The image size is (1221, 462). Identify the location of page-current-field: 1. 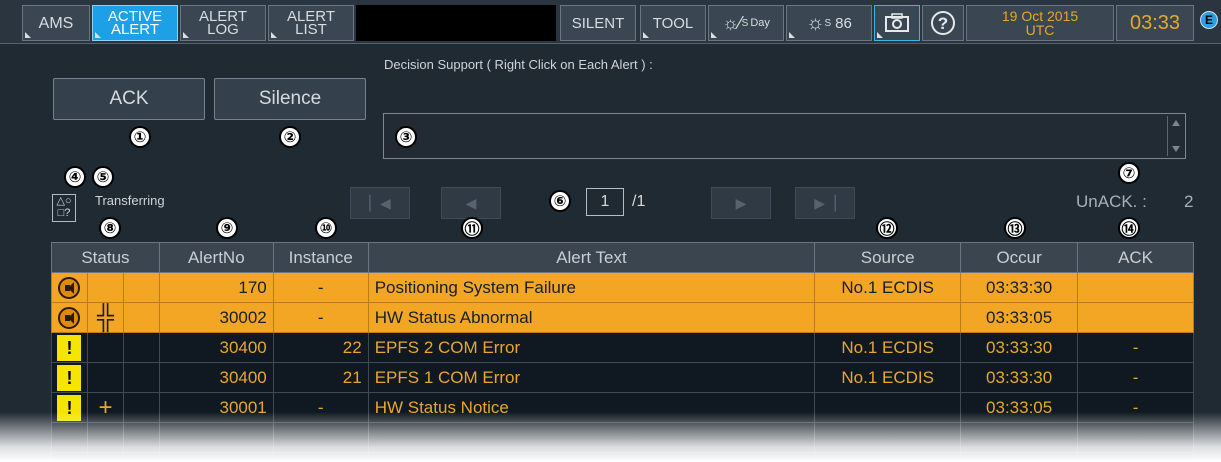
(605, 202).